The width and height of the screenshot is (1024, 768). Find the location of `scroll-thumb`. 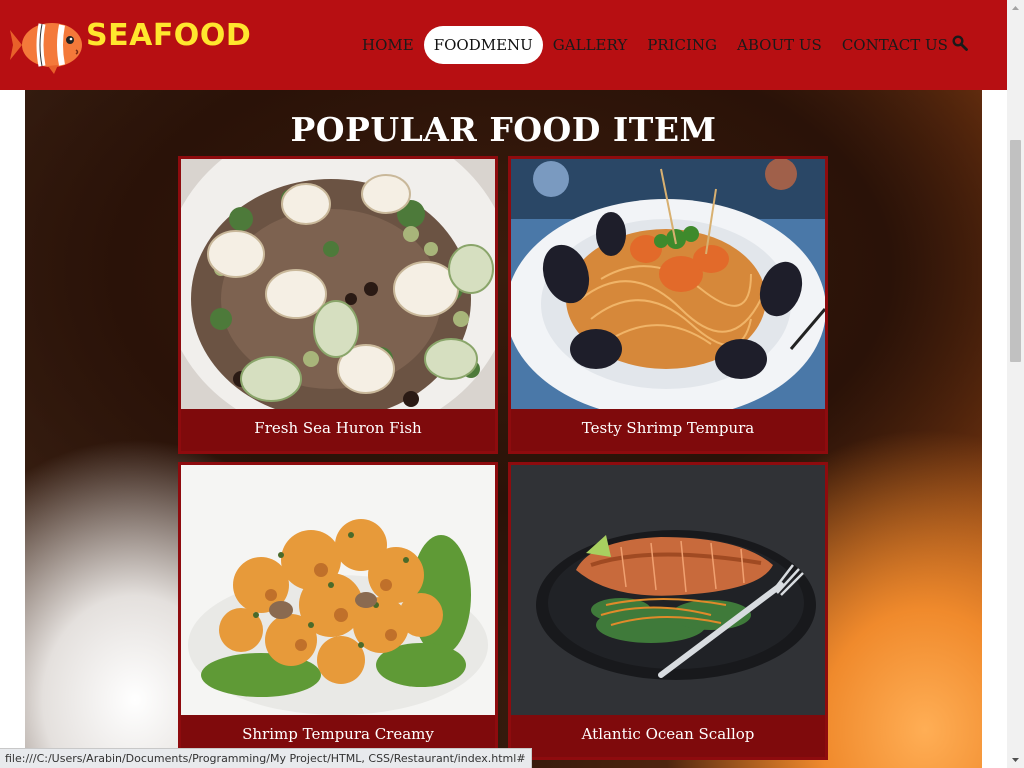

scroll-thumb is located at coordinates (1015, 251).